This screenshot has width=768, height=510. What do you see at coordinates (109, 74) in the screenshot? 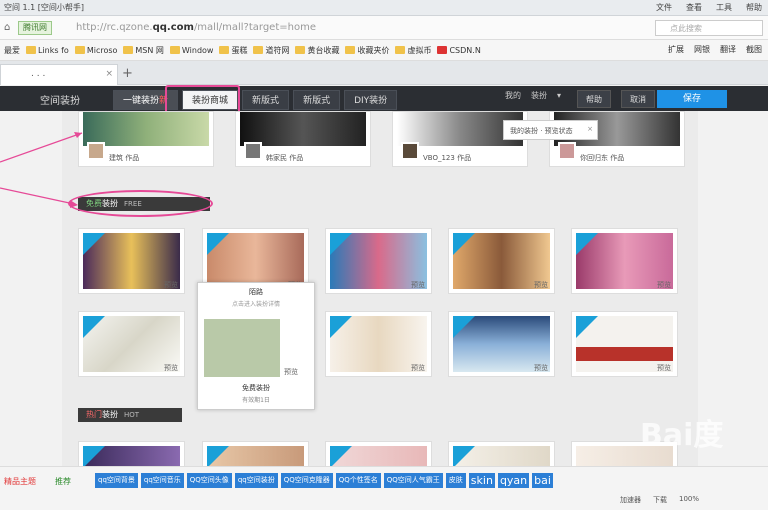
I see `close-tab-icon: ×` at bounding box center [109, 74].